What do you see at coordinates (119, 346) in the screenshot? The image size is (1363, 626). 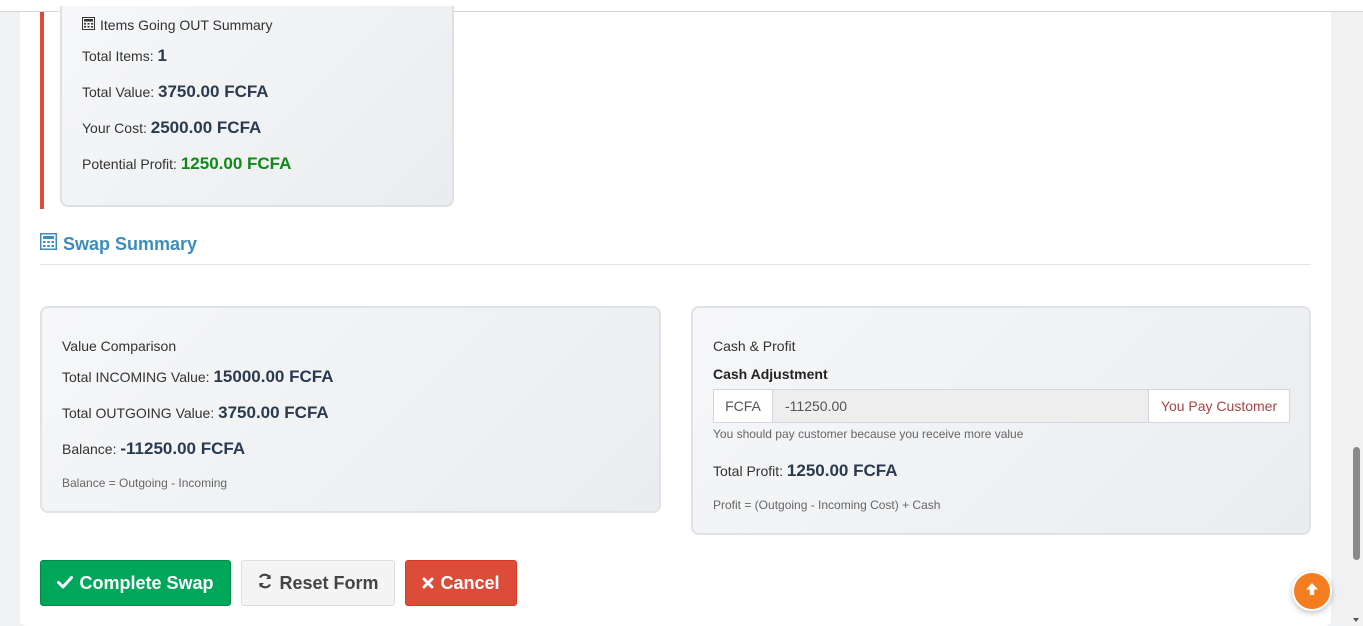 I see `value-comparison-title: Value Comparison` at bounding box center [119, 346].